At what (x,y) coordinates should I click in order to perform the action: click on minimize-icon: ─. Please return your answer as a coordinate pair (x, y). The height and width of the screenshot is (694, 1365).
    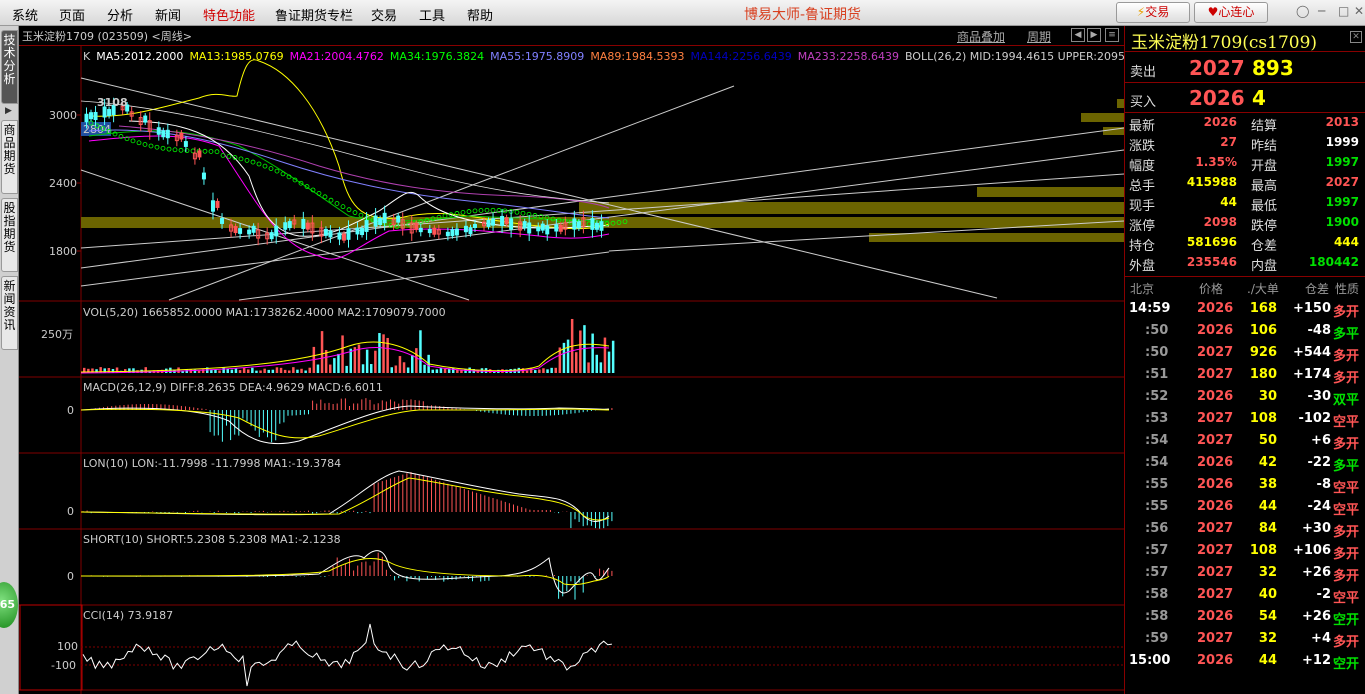
    Looking at the image, I should click on (1321, 11).